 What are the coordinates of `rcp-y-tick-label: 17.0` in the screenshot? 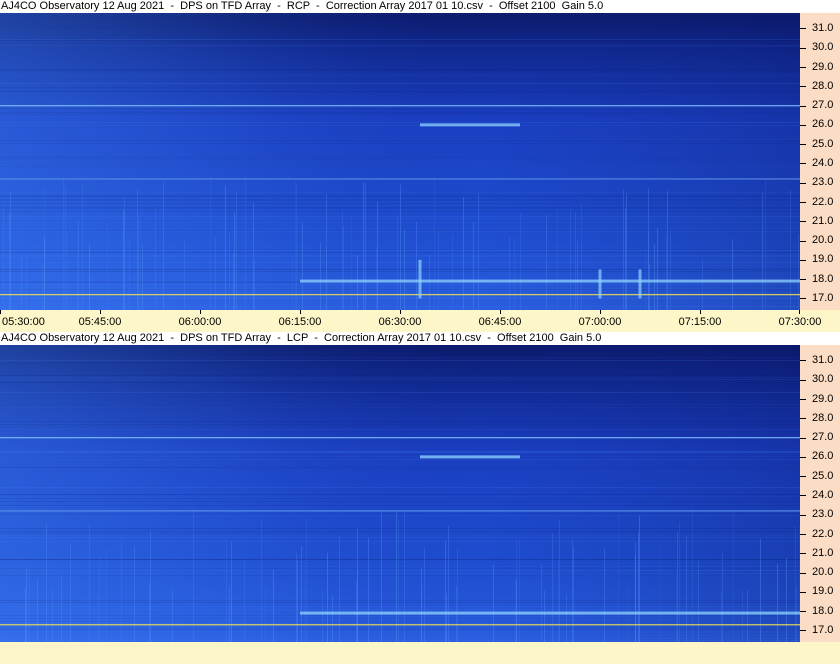 It's located at (823, 297).